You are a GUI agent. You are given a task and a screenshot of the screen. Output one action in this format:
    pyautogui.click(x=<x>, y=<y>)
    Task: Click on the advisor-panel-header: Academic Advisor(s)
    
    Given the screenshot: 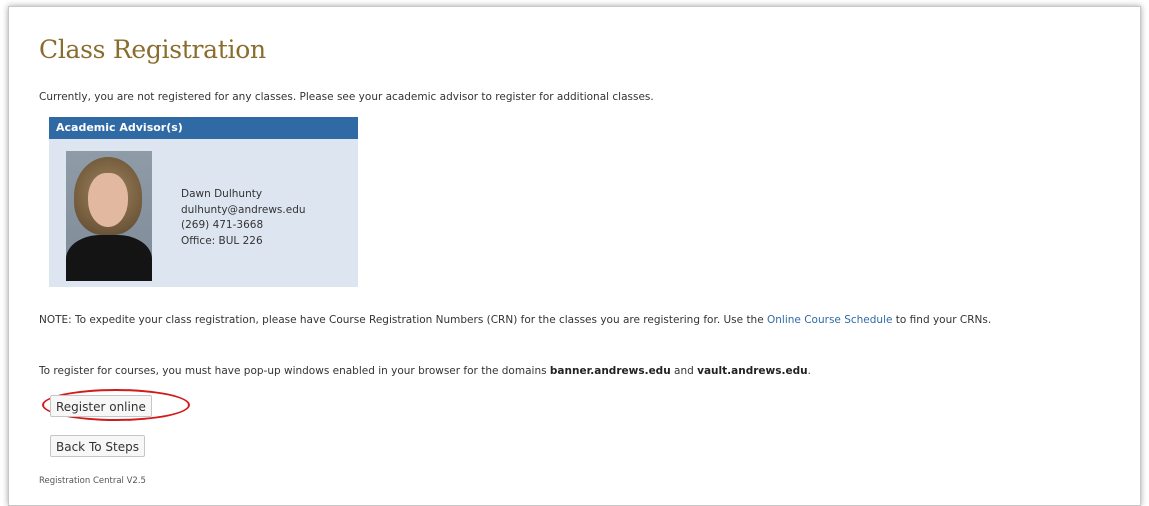 What is the action you would take?
    pyautogui.click(x=203, y=128)
    